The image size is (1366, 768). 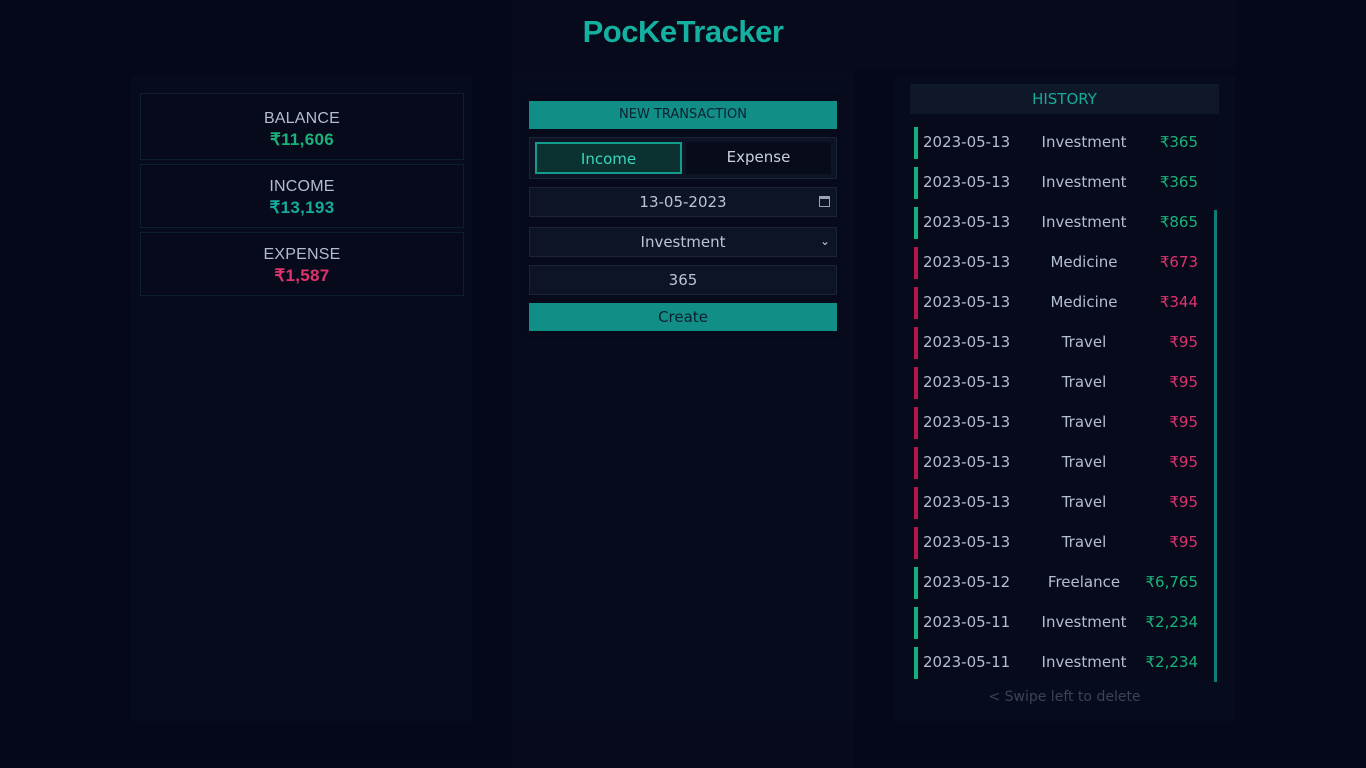 I want to click on calendar-icon, so click(x=824, y=201).